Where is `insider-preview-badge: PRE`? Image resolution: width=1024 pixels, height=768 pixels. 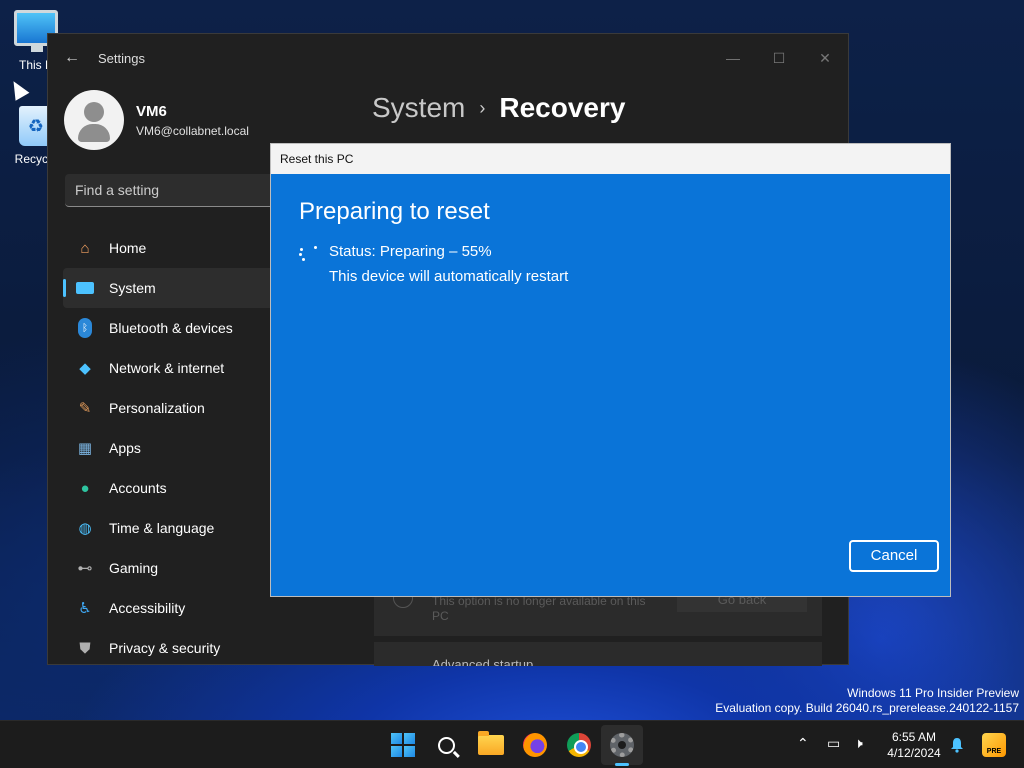 insider-preview-badge: PRE is located at coordinates (994, 745).